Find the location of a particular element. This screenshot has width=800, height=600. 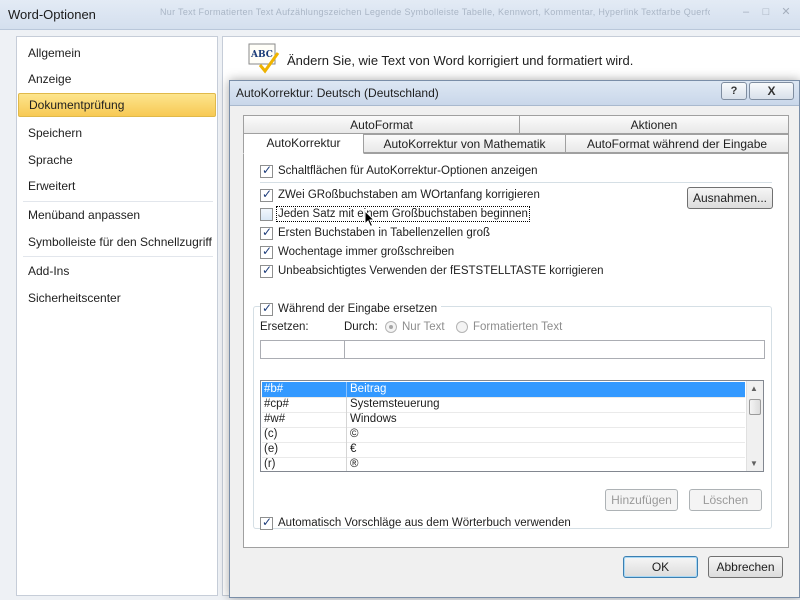

delete-button: Löschen is located at coordinates (725, 500).